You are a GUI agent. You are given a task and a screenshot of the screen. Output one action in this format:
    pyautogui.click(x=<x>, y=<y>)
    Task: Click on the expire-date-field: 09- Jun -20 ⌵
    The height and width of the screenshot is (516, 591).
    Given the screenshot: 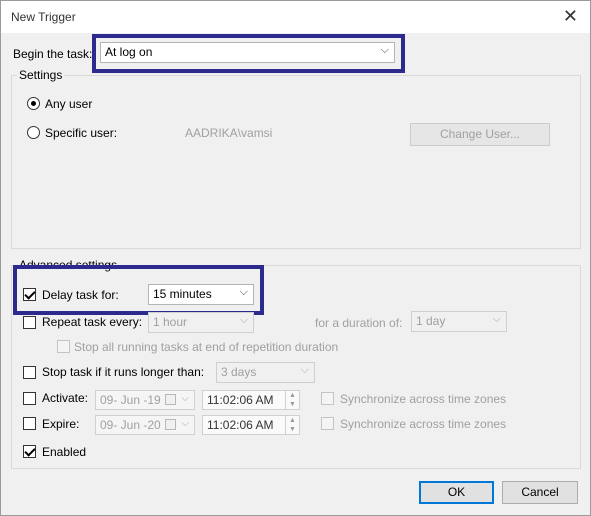 What is the action you would take?
    pyautogui.click(x=145, y=425)
    